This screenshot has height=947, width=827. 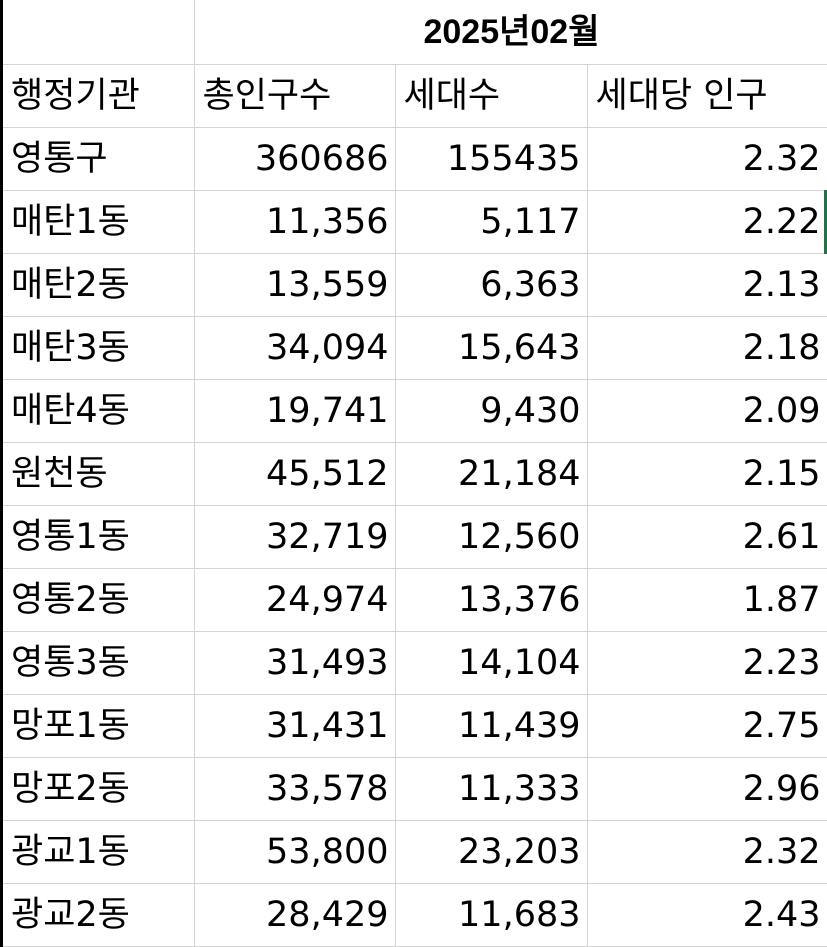 What do you see at coordinates (99, 600) in the screenshot?
I see `district-cell: 영통2동` at bounding box center [99, 600].